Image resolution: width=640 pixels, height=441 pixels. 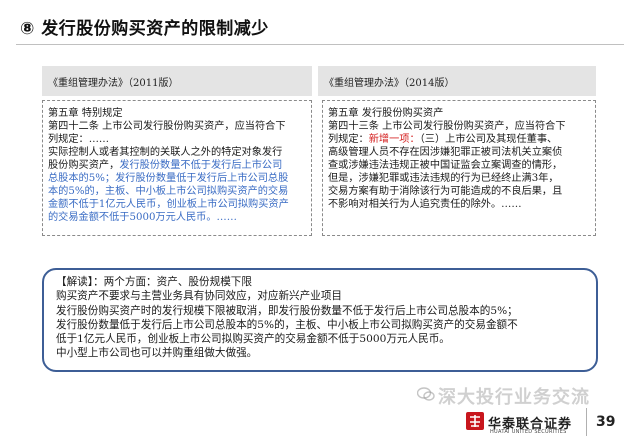 I want to click on text-segment: 列规定：, so click(x=348, y=139).